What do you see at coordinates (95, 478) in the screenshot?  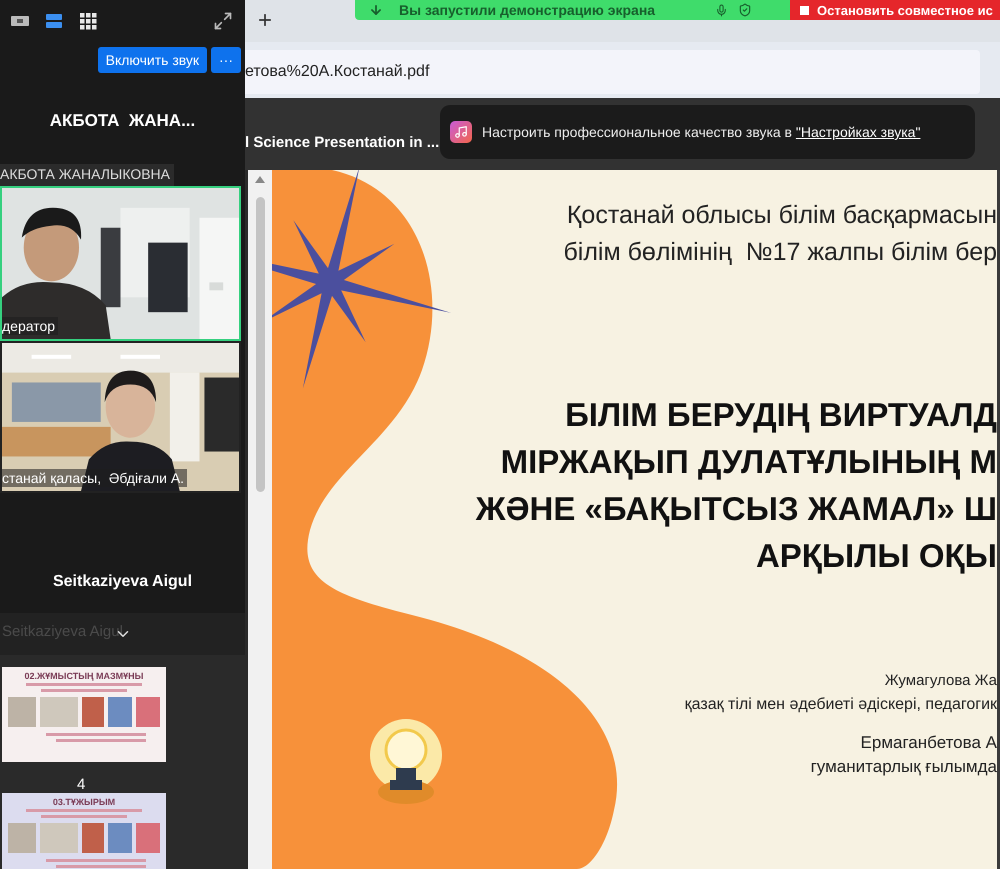 I see `participant-label: станай қаласы, Әбдіғали А.` at bounding box center [95, 478].